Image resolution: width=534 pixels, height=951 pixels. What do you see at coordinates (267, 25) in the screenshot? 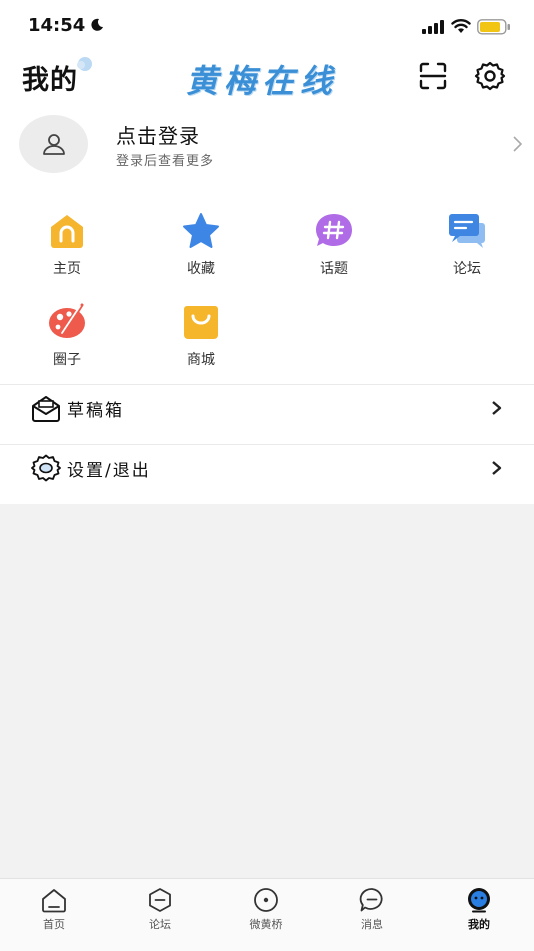
I see `status-bar: 14:54` at bounding box center [267, 25].